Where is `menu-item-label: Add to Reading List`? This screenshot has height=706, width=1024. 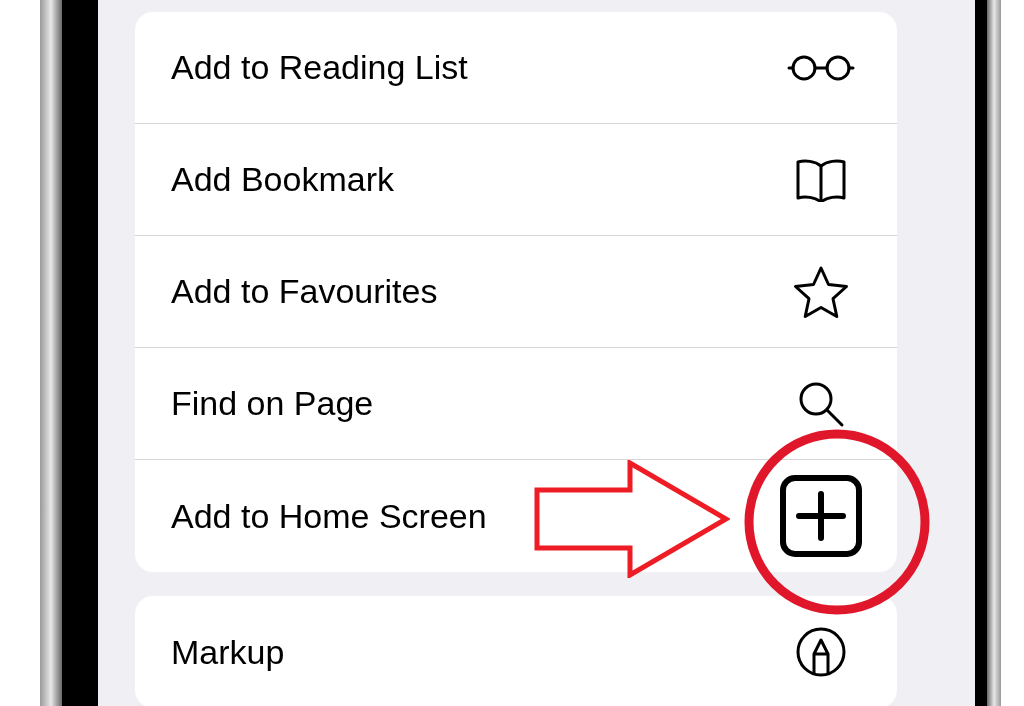 menu-item-label: Add to Reading List is located at coordinates (319, 67).